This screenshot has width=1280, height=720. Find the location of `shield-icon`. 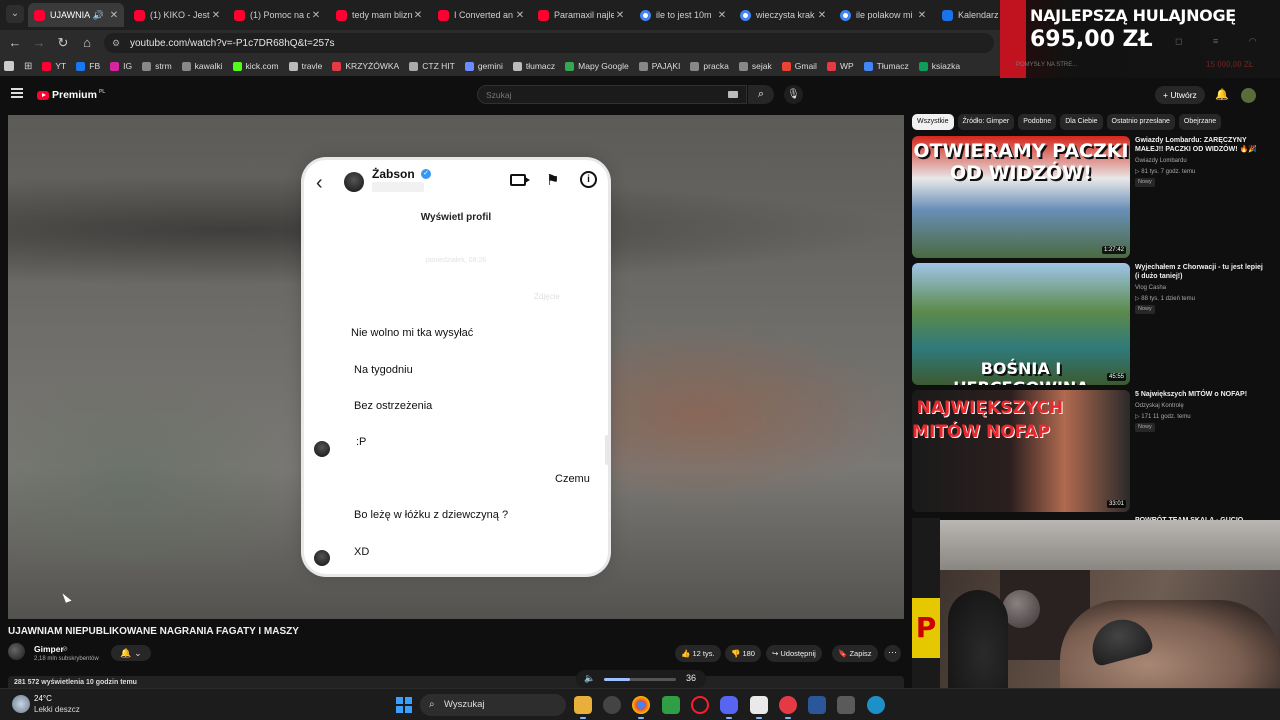

shield-icon is located at coordinates (671, 705).